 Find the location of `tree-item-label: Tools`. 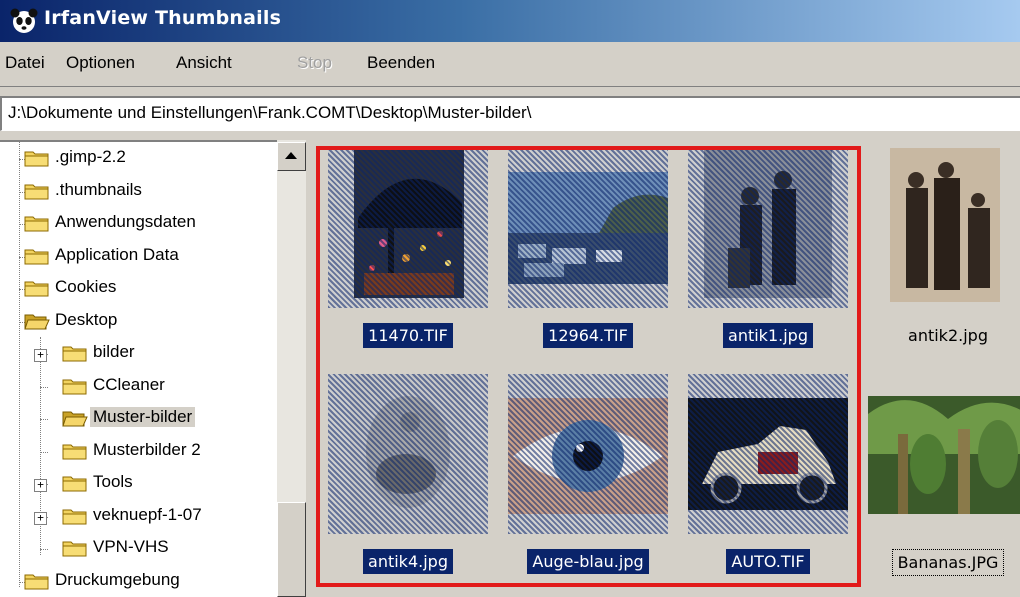

tree-item-label: Tools is located at coordinates (113, 481).